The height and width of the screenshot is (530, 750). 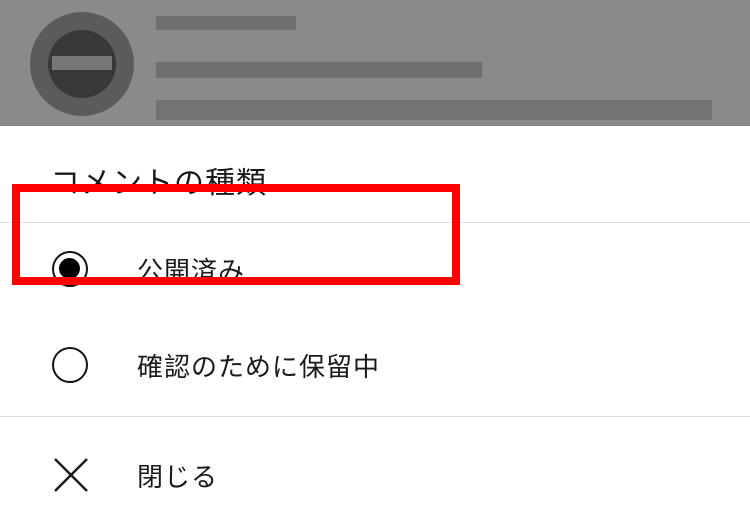 What do you see at coordinates (259, 368) in the screenshot?
I see `option-held-for-review-label: 確認のために保留中` at bounding box center [259, 368].